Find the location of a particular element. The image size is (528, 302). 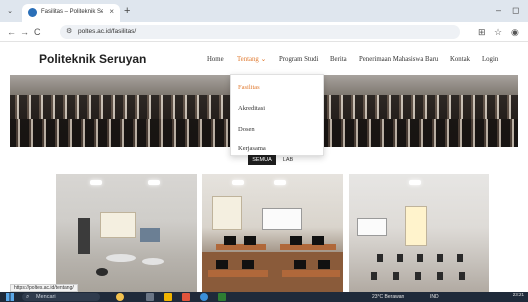

filter-lab-button: LAB is located at coordinates (288, 160).